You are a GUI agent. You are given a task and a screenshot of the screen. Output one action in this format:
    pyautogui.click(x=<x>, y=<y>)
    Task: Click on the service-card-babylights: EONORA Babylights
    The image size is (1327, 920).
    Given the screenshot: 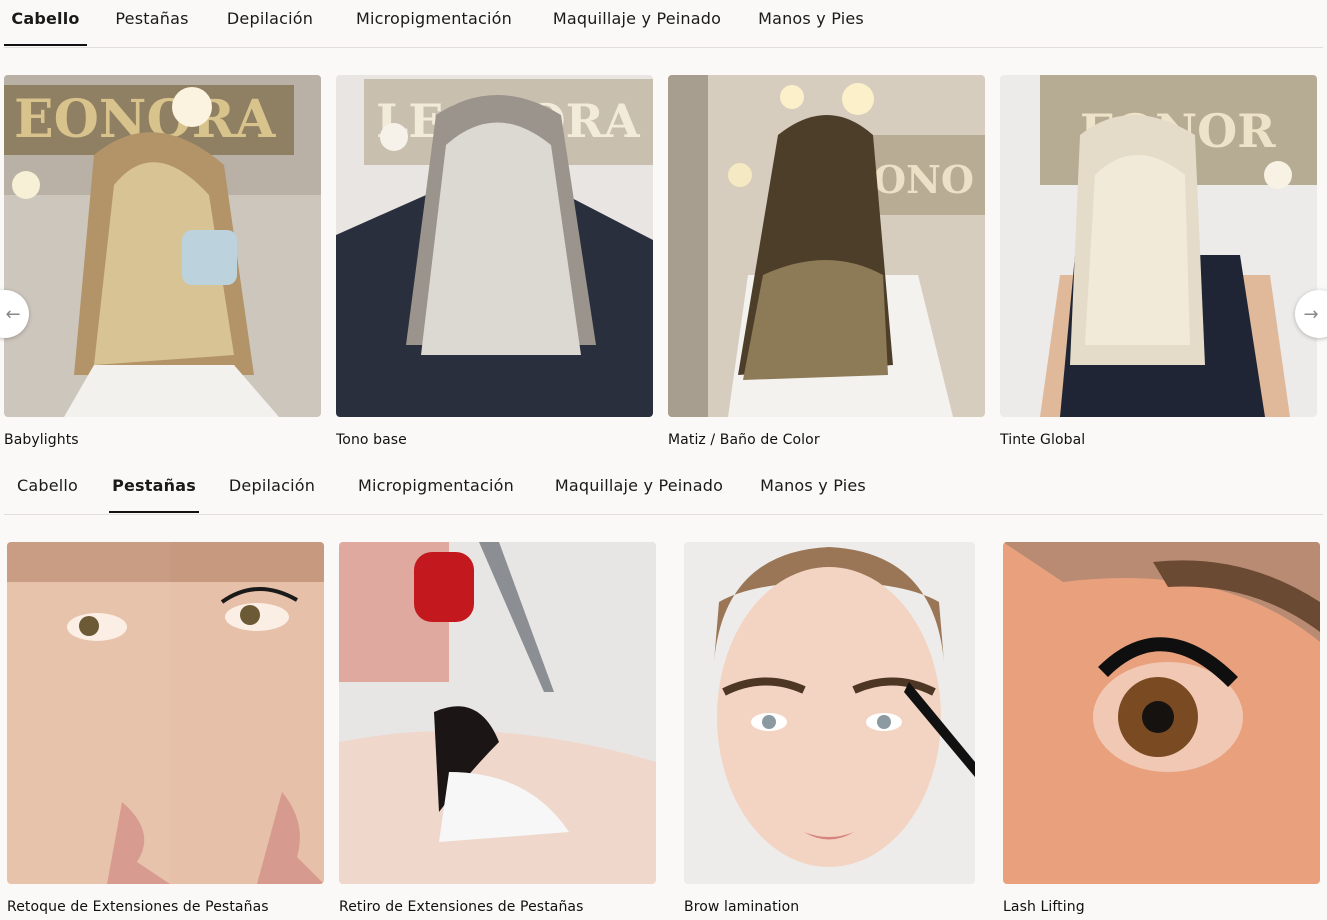 What is the action you would take?
    pyautogui.click(x=162, y=265)
    